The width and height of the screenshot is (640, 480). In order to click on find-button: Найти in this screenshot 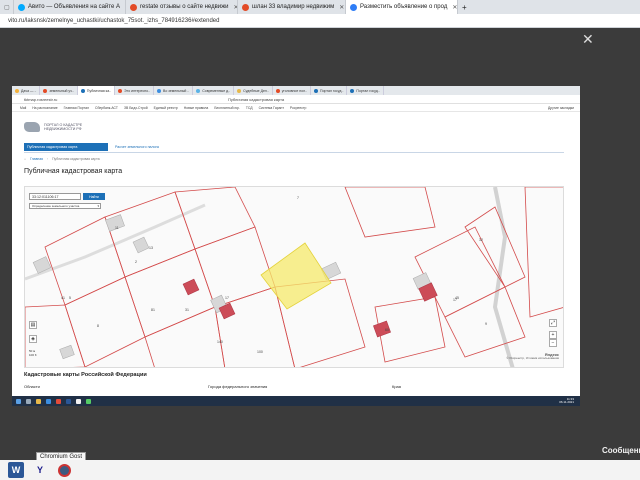, I will do `click(94, 196)`.